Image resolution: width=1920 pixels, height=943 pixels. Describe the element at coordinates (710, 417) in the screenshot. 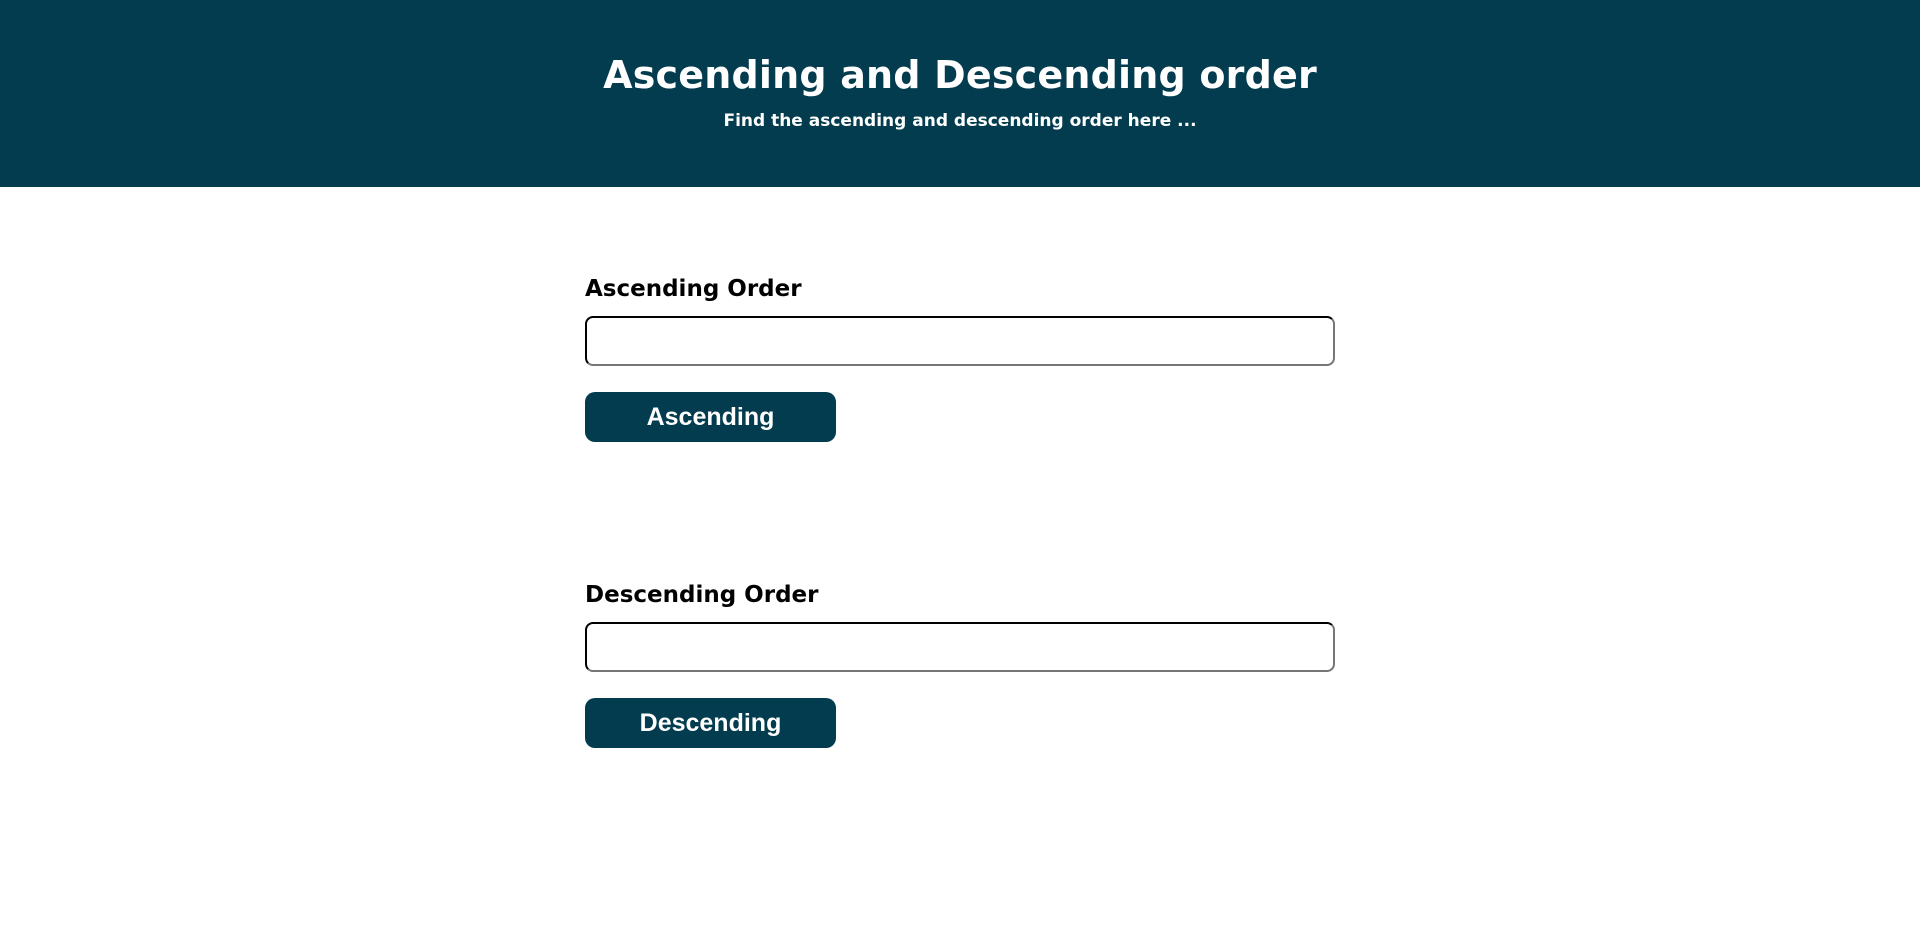

I see `ascending-button: Ascending` at that location.